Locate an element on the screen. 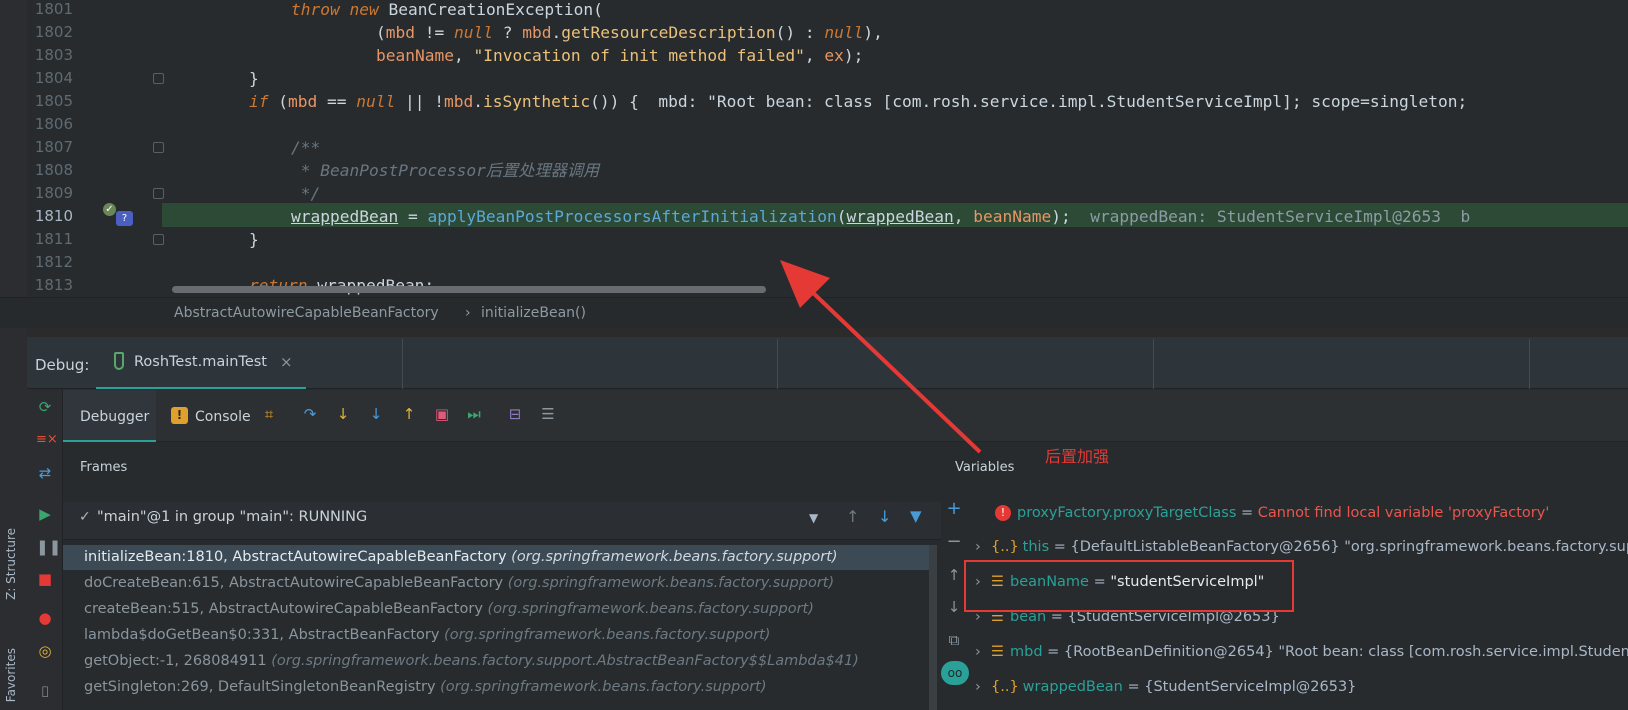  drop-frame-icon: ▣ is located at coordinates (442, 414).